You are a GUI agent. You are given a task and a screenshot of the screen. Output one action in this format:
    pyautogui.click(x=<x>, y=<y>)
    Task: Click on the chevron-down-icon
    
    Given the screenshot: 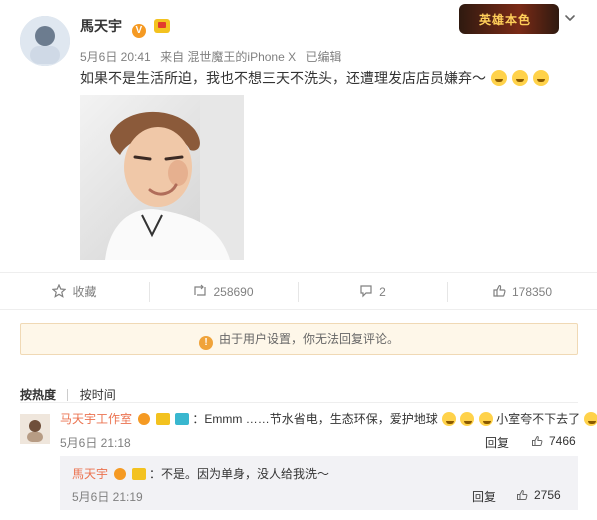 What is the action you would take?
    pyautogui.click(x=570, y=18)
    